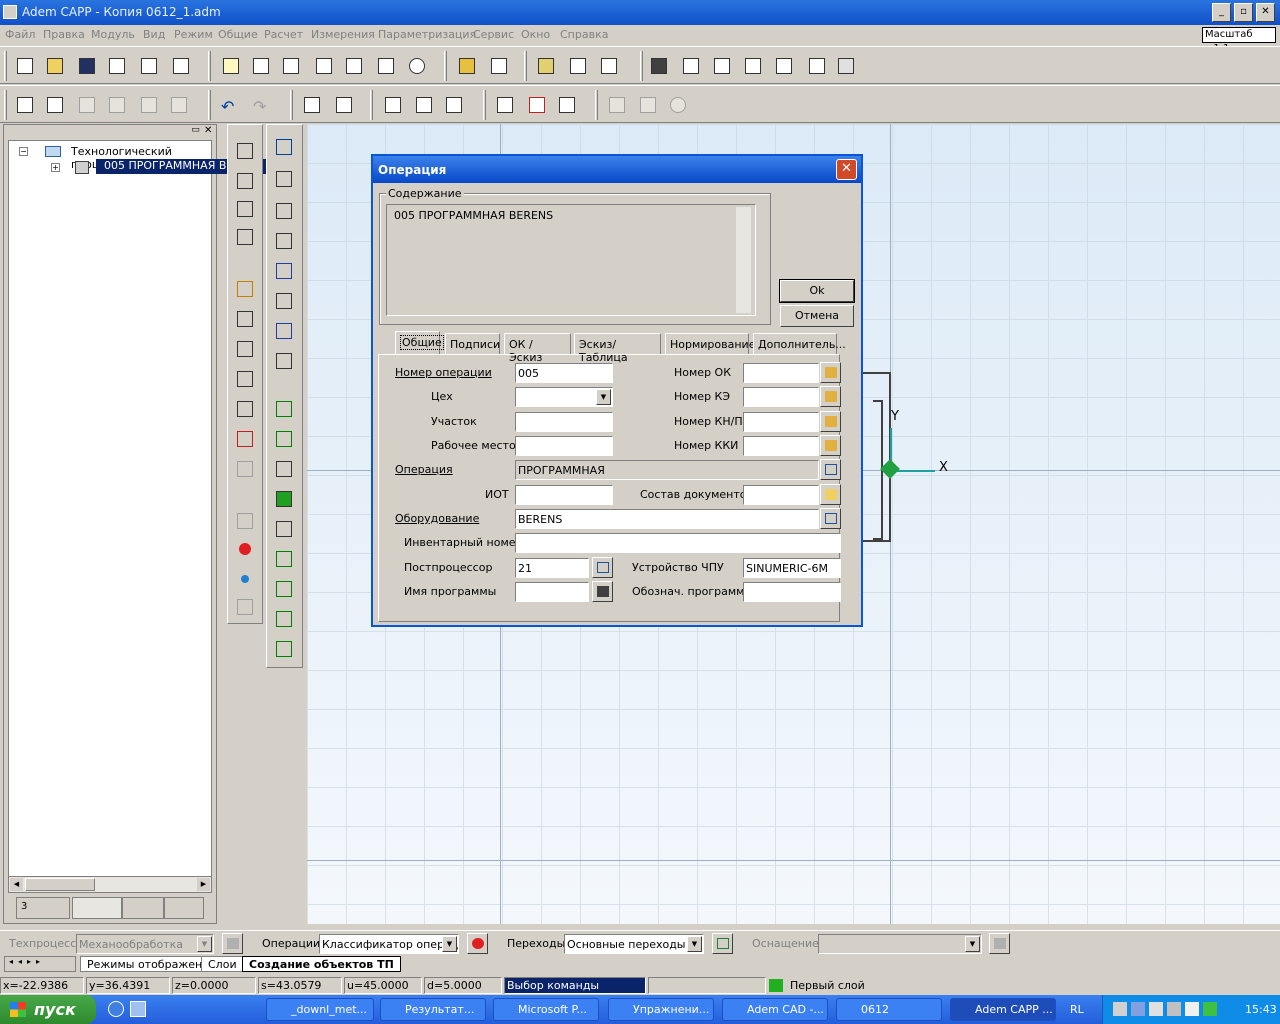  Describe the element at coordinates (634, 944) in the screenshot. I see `transitions-select: Основные переходы ▼` at that location.